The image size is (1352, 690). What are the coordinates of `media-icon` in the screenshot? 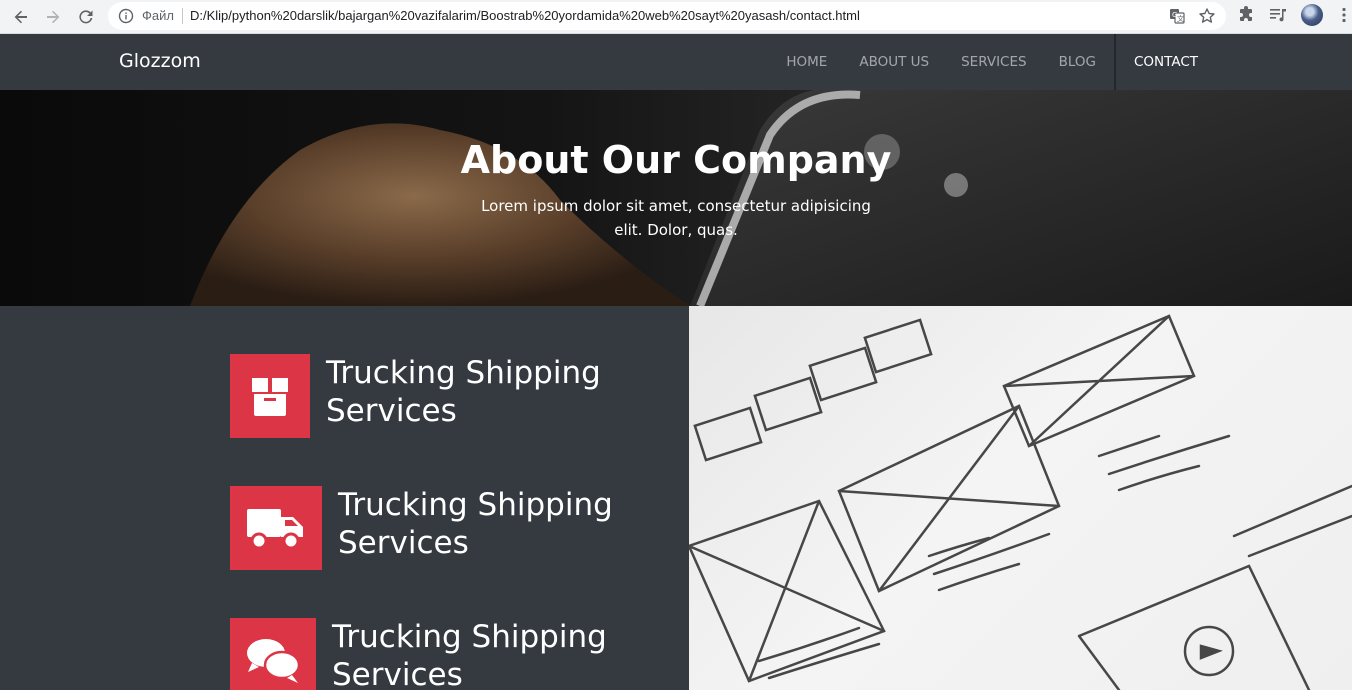 It's located at (1278, 15).